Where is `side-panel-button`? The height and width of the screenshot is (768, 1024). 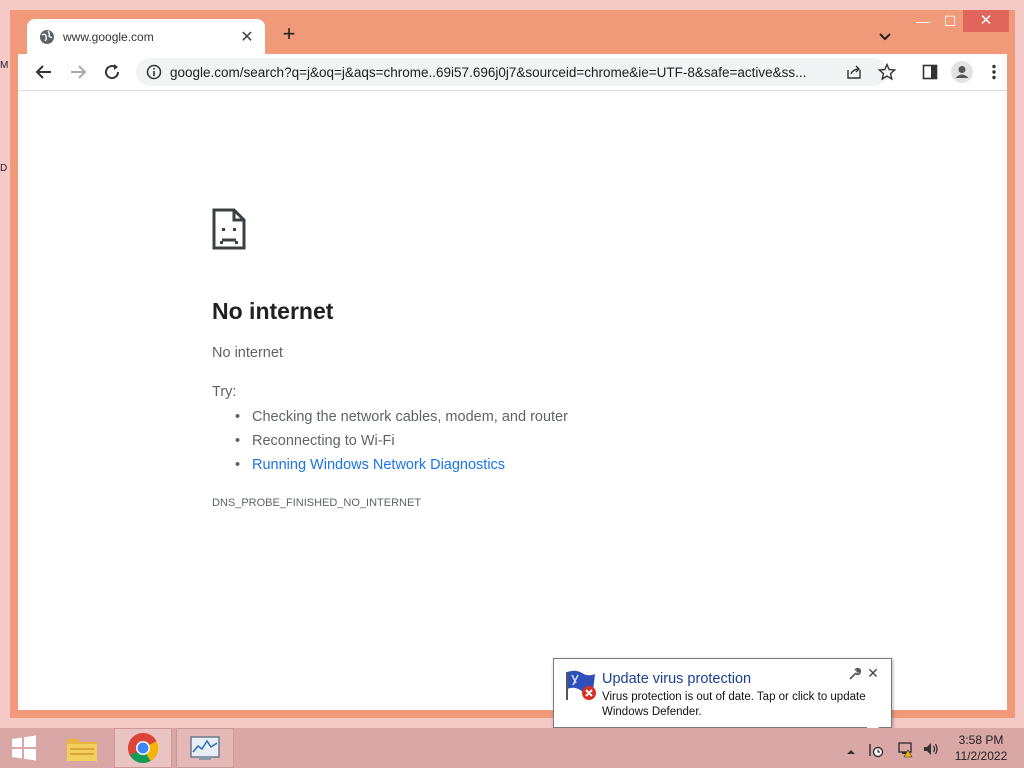
side-panel-button is located at coordinates (930, 72).